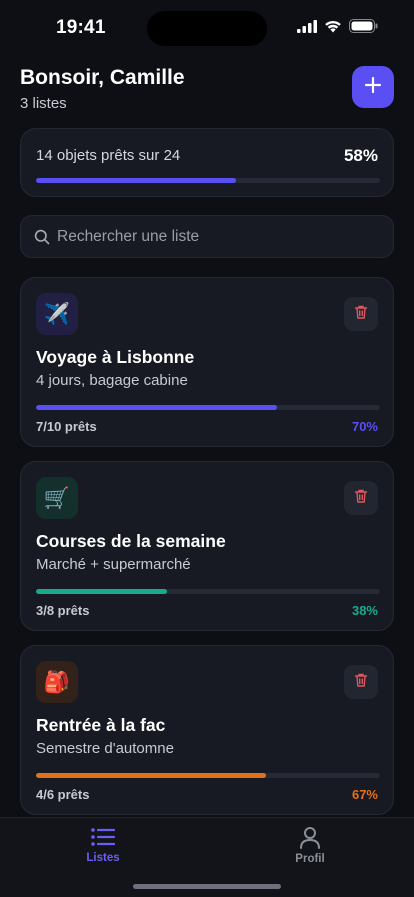 The height and width of the screenshot is (897, 414). Describe the element at coordinates (207, 857) in the screenshot. I see `tab-bar: Listes Profil` at that location.